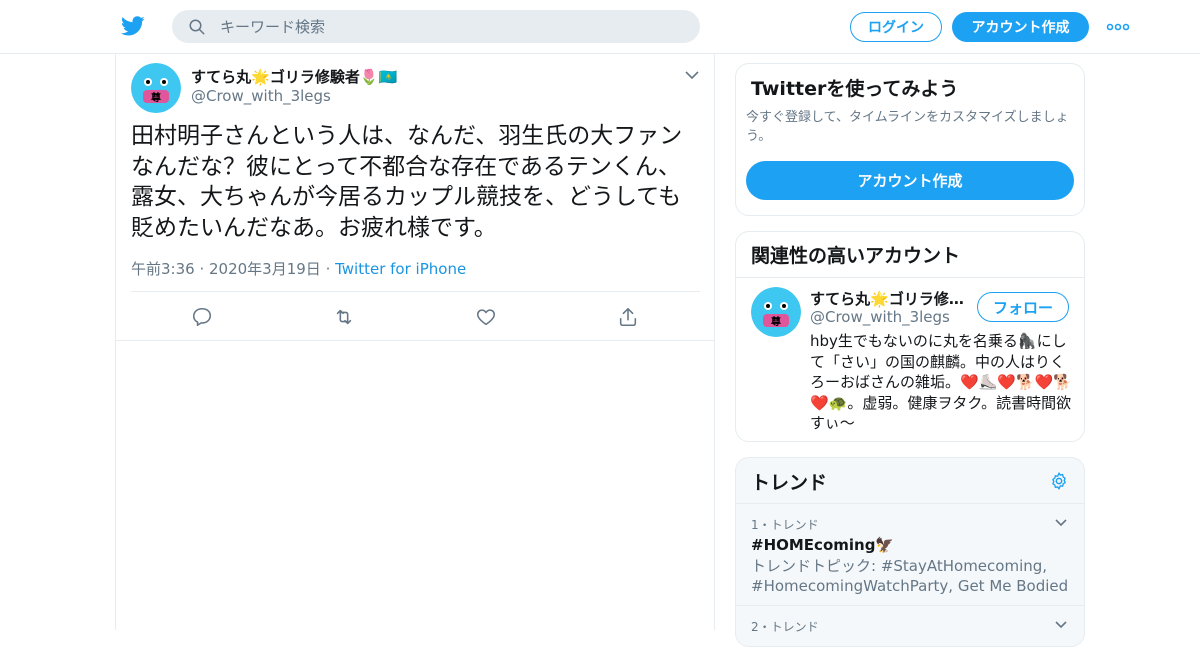  I want to click on gear-icon, so click(1059, 481).